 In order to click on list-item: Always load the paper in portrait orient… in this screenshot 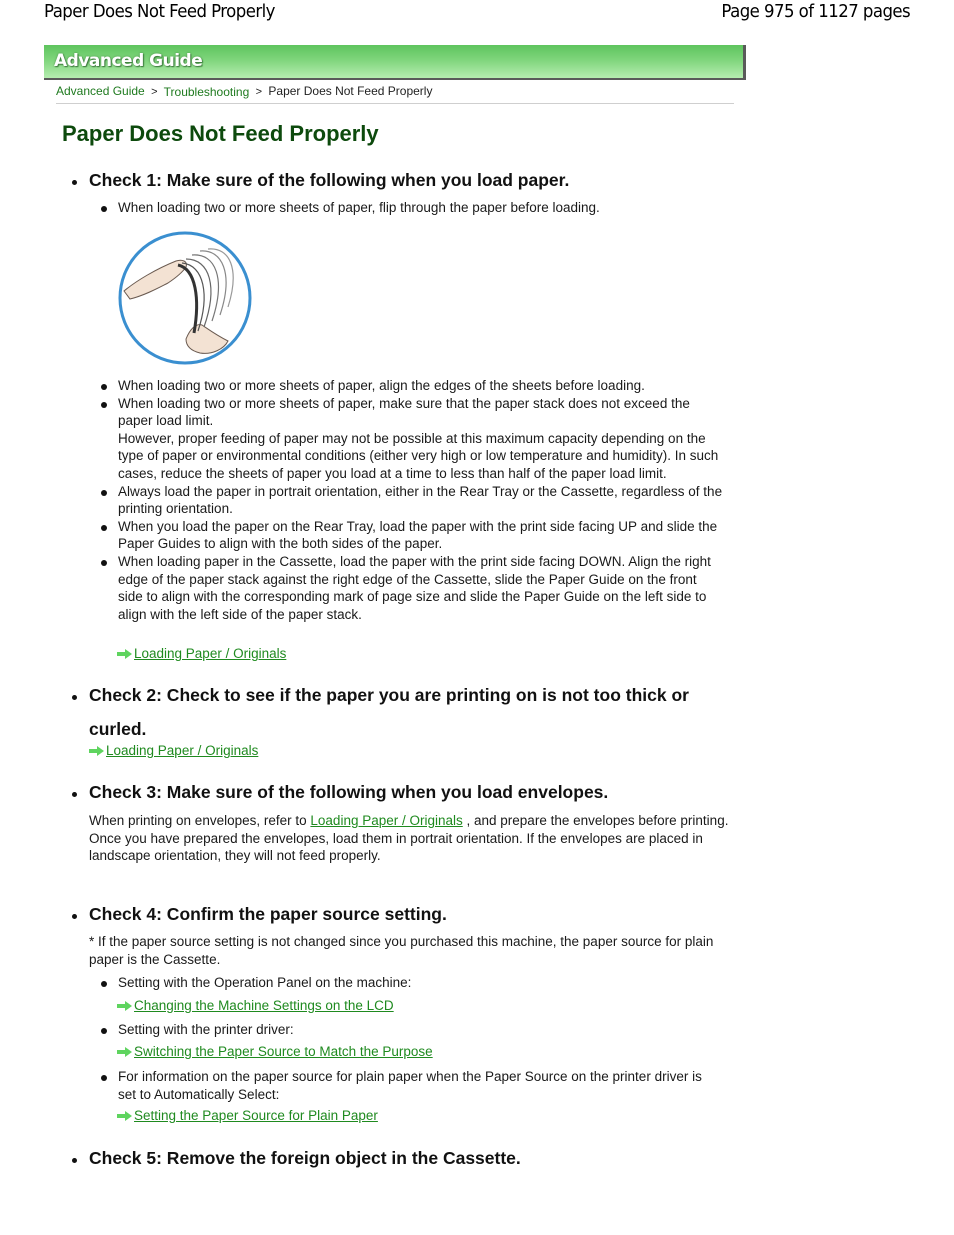, I will do `click(412, 500)`.